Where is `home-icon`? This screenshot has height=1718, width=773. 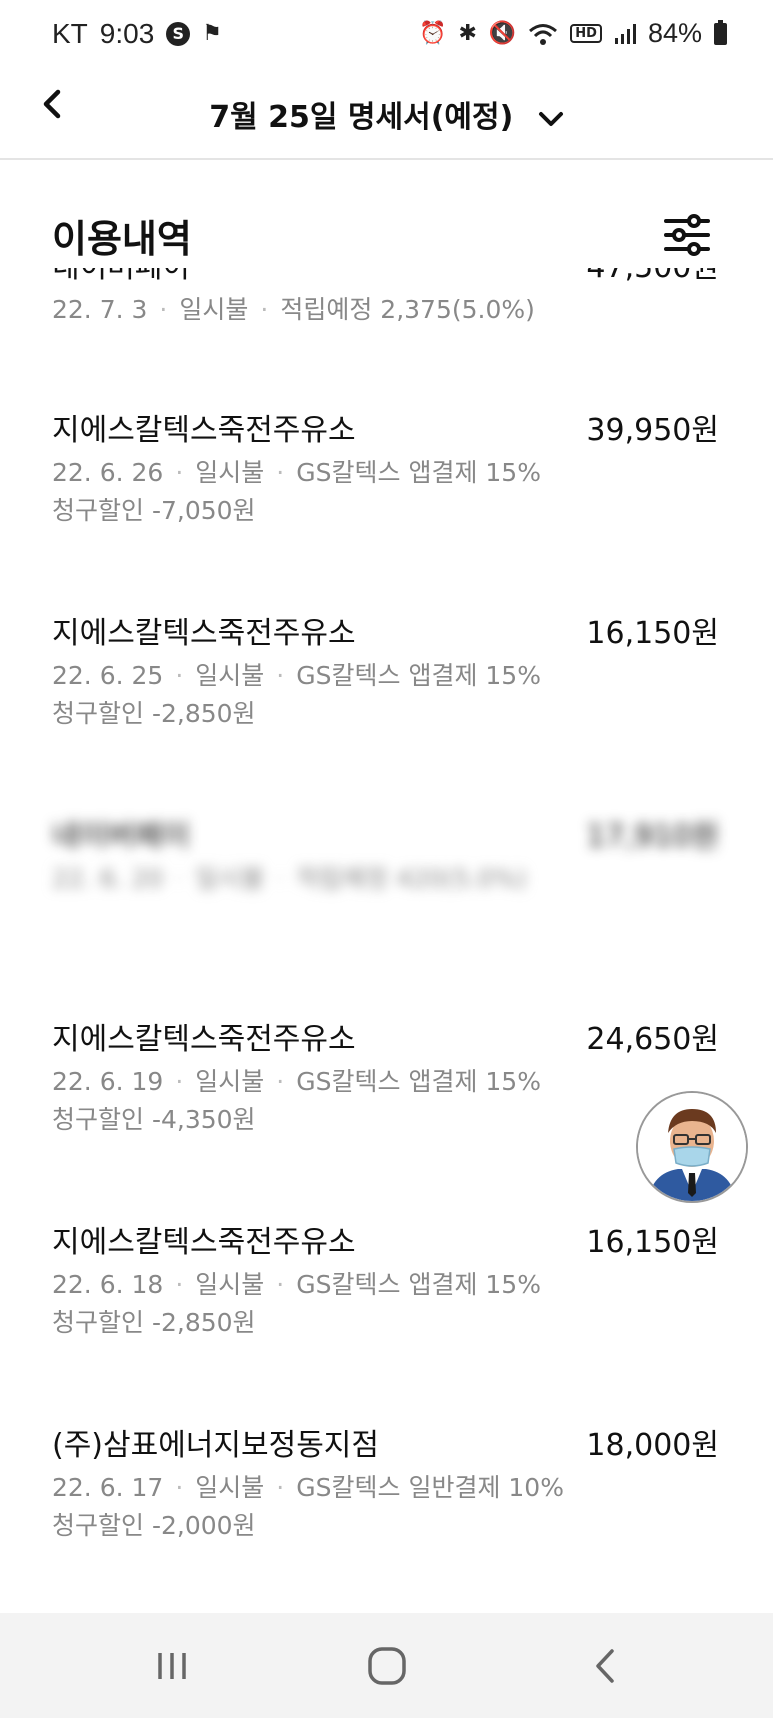 home-icon is located at coordinates (387, 1666).